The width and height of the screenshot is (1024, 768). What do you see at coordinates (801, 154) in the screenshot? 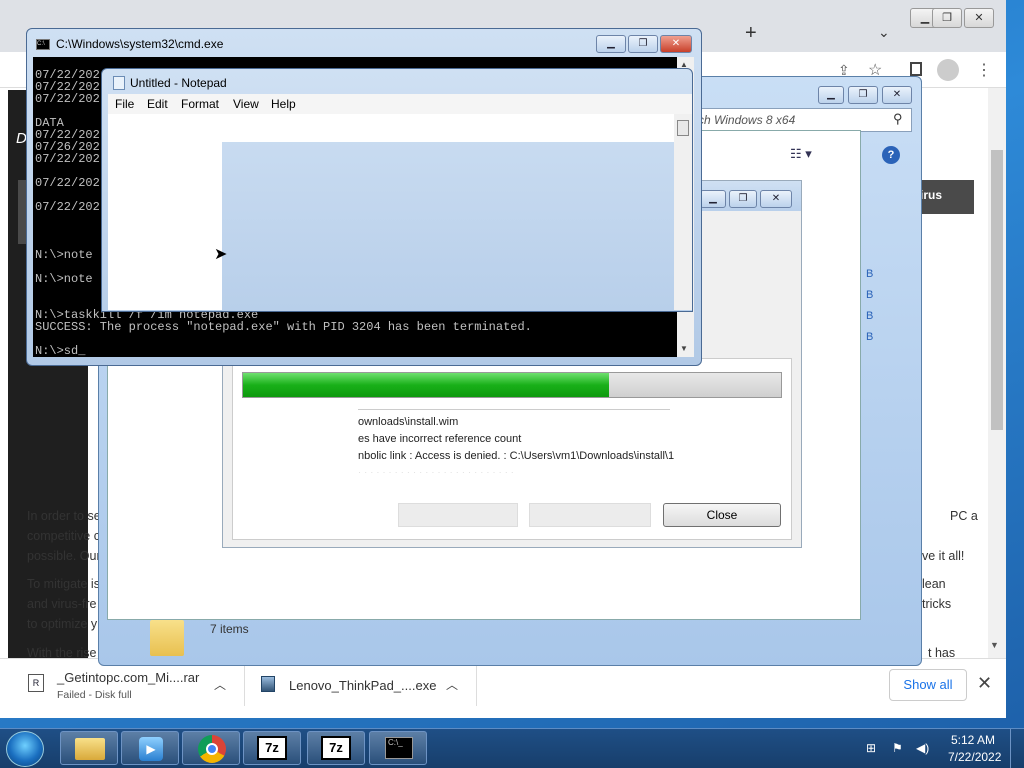
I see `change-view-icon: ☷ ▾` at bounding box center [801, 154].